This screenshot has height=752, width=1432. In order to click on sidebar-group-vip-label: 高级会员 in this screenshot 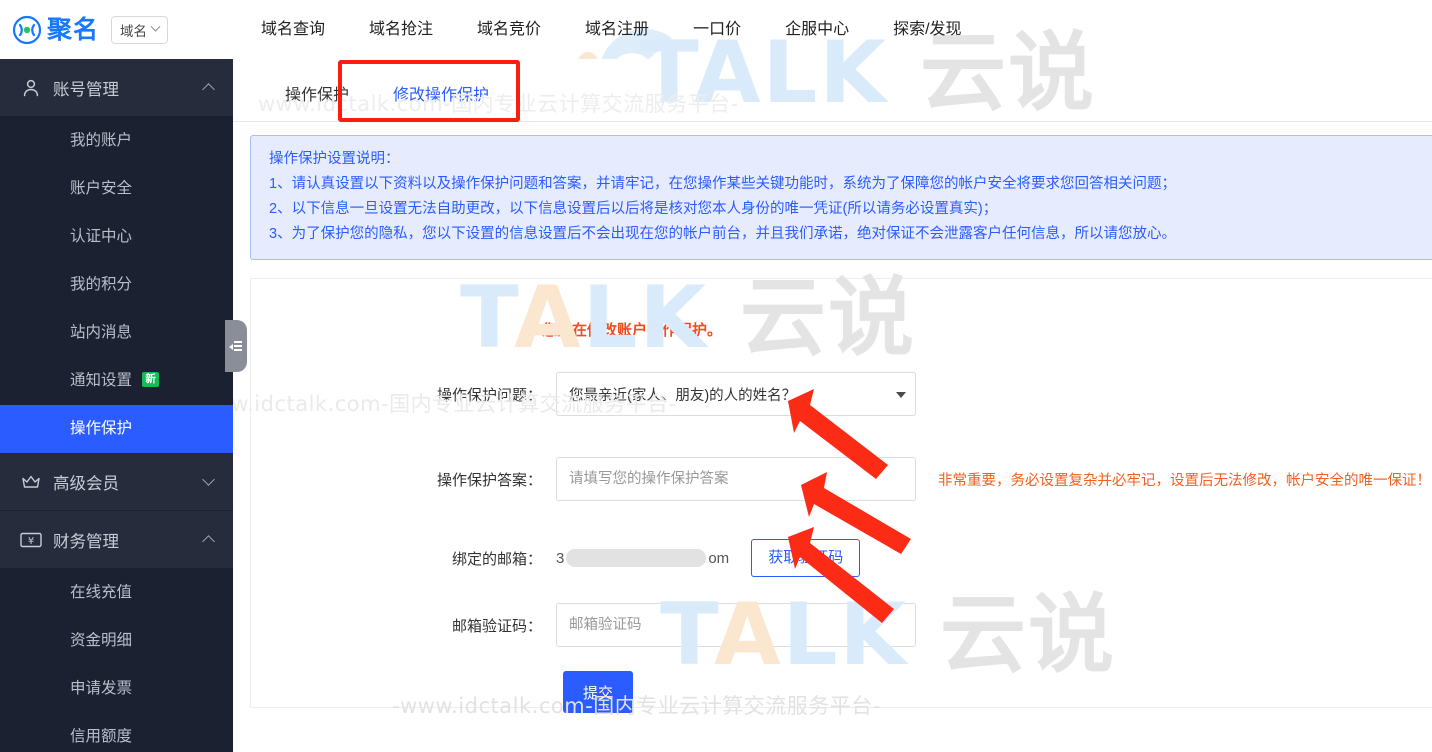, I will do `click(86, 483)`.